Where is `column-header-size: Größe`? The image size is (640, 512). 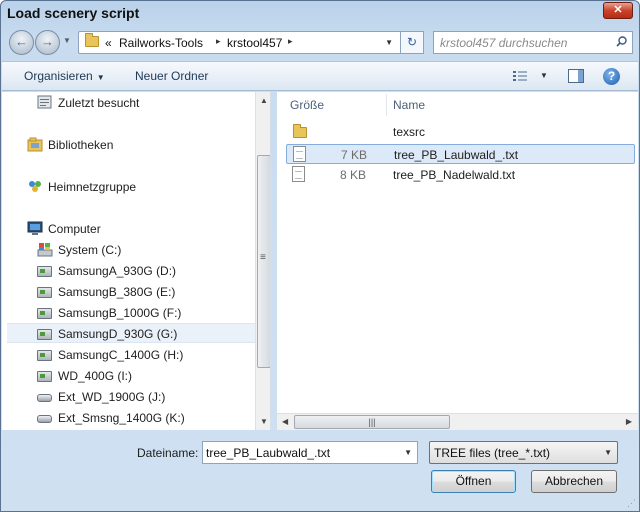 column-header-size: Größe is located at coordinates (307, 105).